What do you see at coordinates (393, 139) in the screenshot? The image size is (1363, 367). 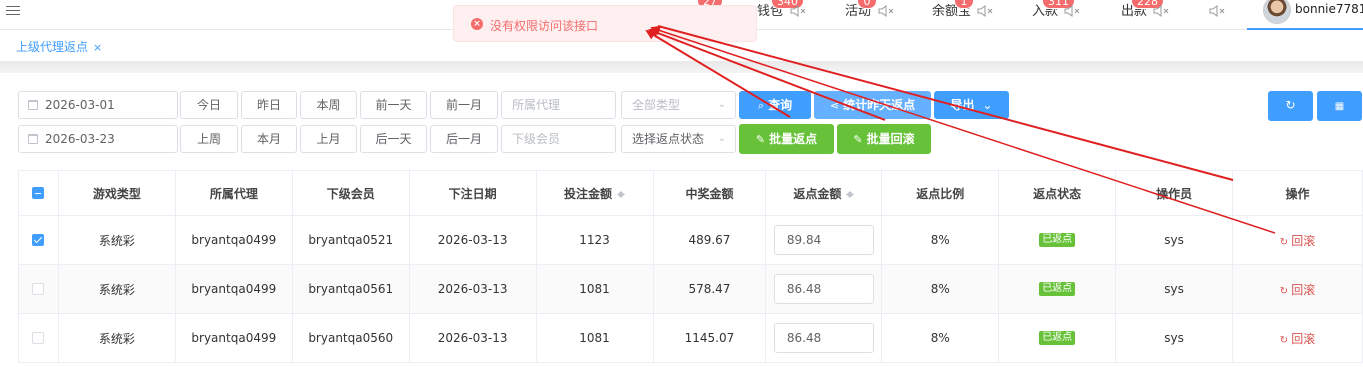 I see `quick-next-day-button: 后一天` at bounding box center [393, 139].